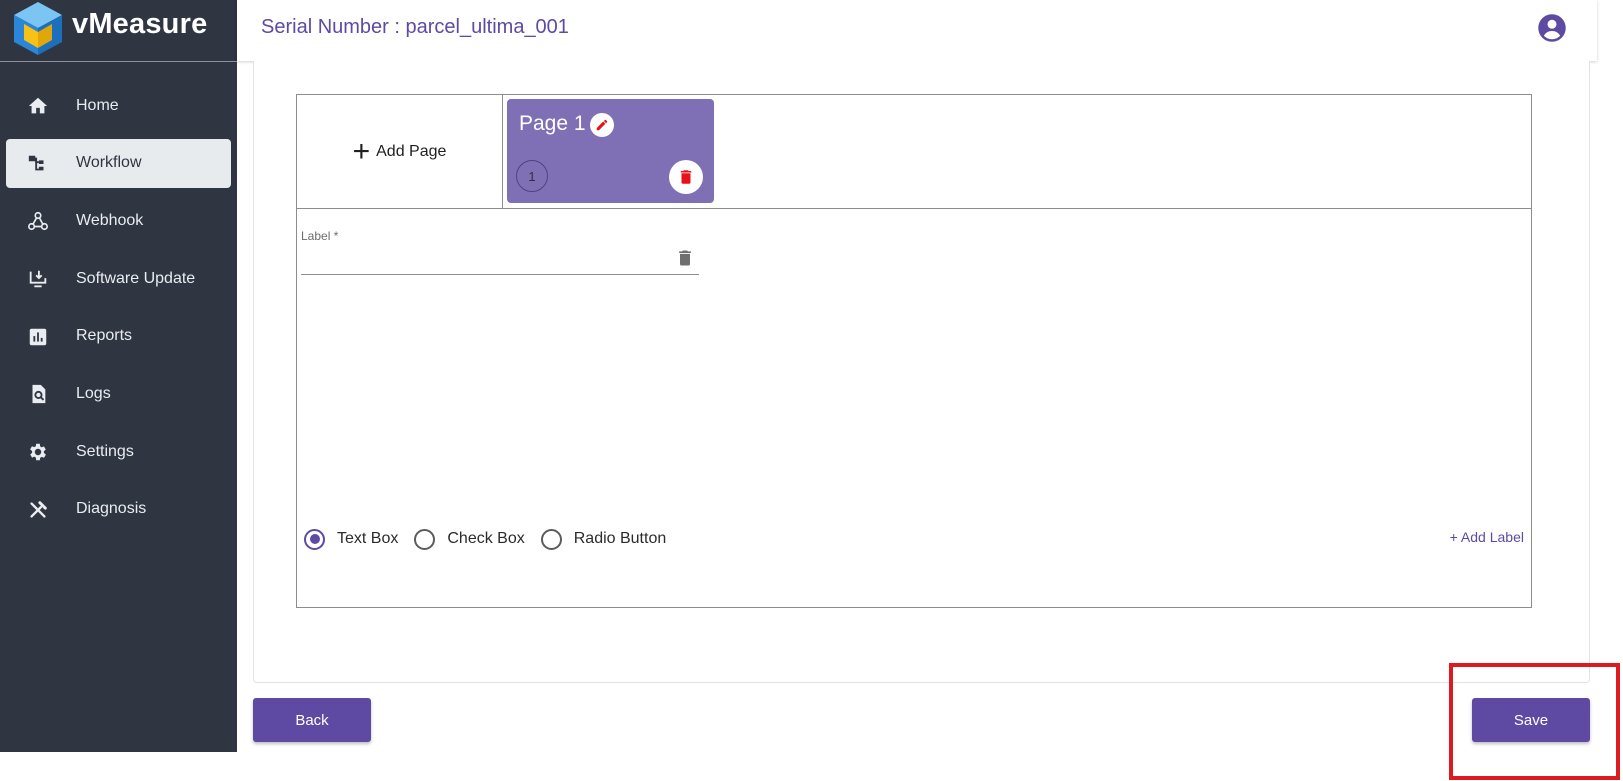 The width and height of the screenshot is (1623, 781). What do you see at coordinates (105, 451) in the screenshot?
I see `sidebar-item-label: Settings` at bounding box center [105, 451].